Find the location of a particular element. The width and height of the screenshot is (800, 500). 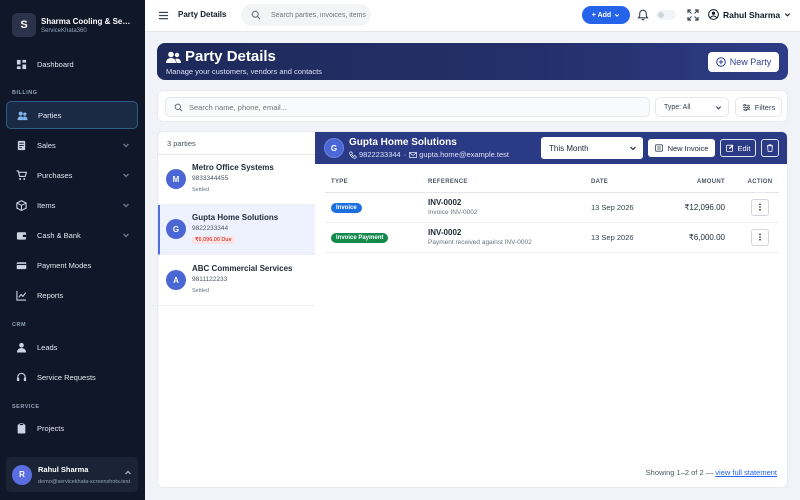

sidebar-item-dashboard: Dashboard is located at coordinates (72, 64).